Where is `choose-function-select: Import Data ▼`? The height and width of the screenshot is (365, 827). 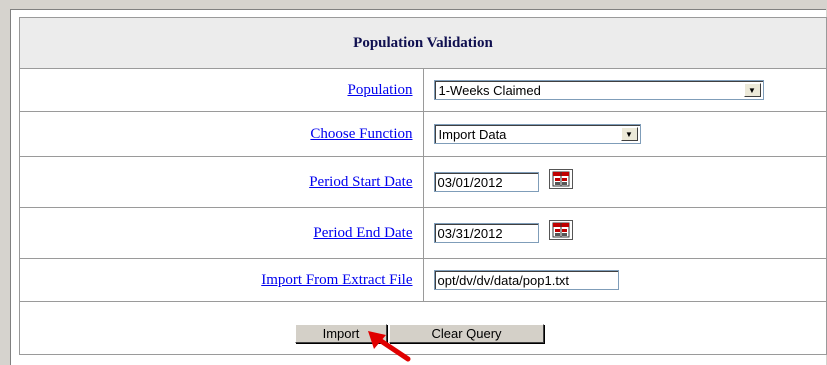
choose-function-select: Import Data ▼ is located at coordinates (537, 134).